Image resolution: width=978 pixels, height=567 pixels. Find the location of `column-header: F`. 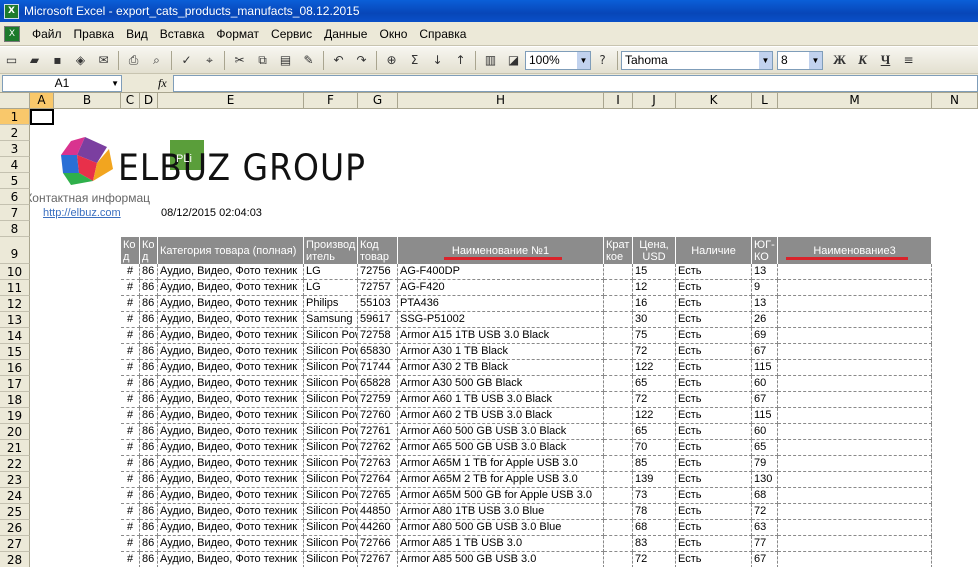

column-header: F is located at coordinates (331, 101).